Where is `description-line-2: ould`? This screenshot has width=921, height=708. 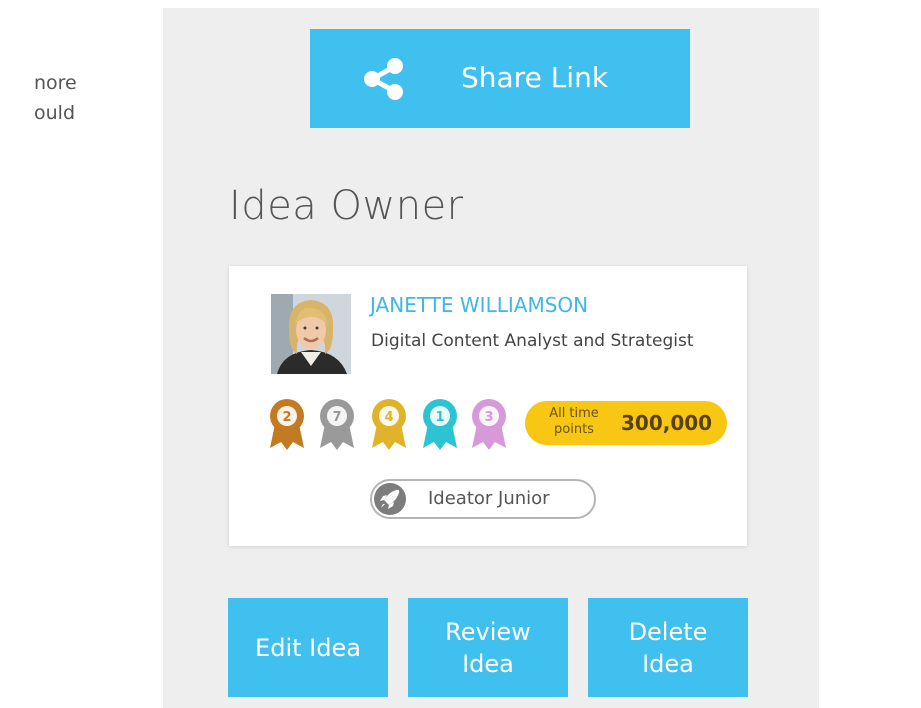
description-line-2: ould is located at coordinates (55, 113).